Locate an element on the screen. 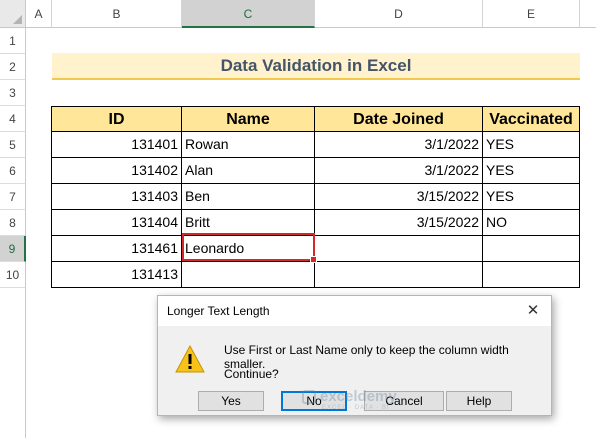 Image resolution: width=596 pixels, height=438 pixels. cell-name: Ben is located at coordinates (248, 197).